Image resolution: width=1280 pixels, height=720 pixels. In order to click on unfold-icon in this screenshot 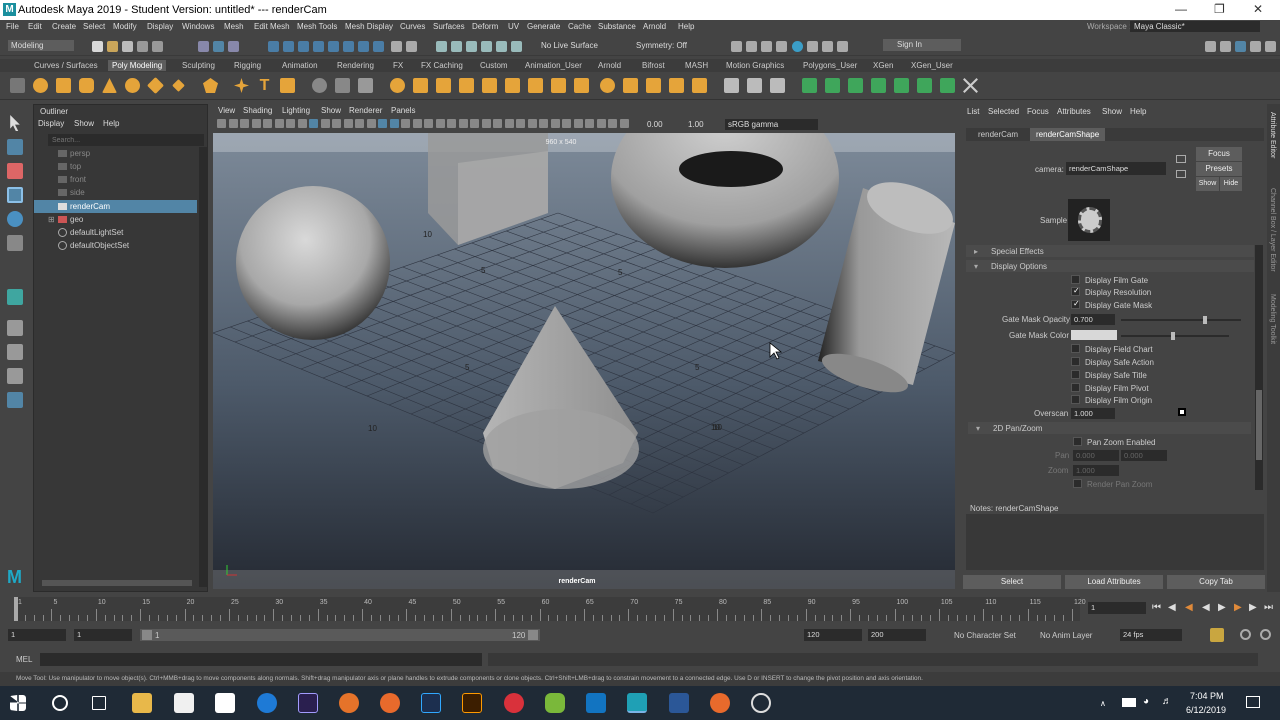, I will do `click(878, 85)`.